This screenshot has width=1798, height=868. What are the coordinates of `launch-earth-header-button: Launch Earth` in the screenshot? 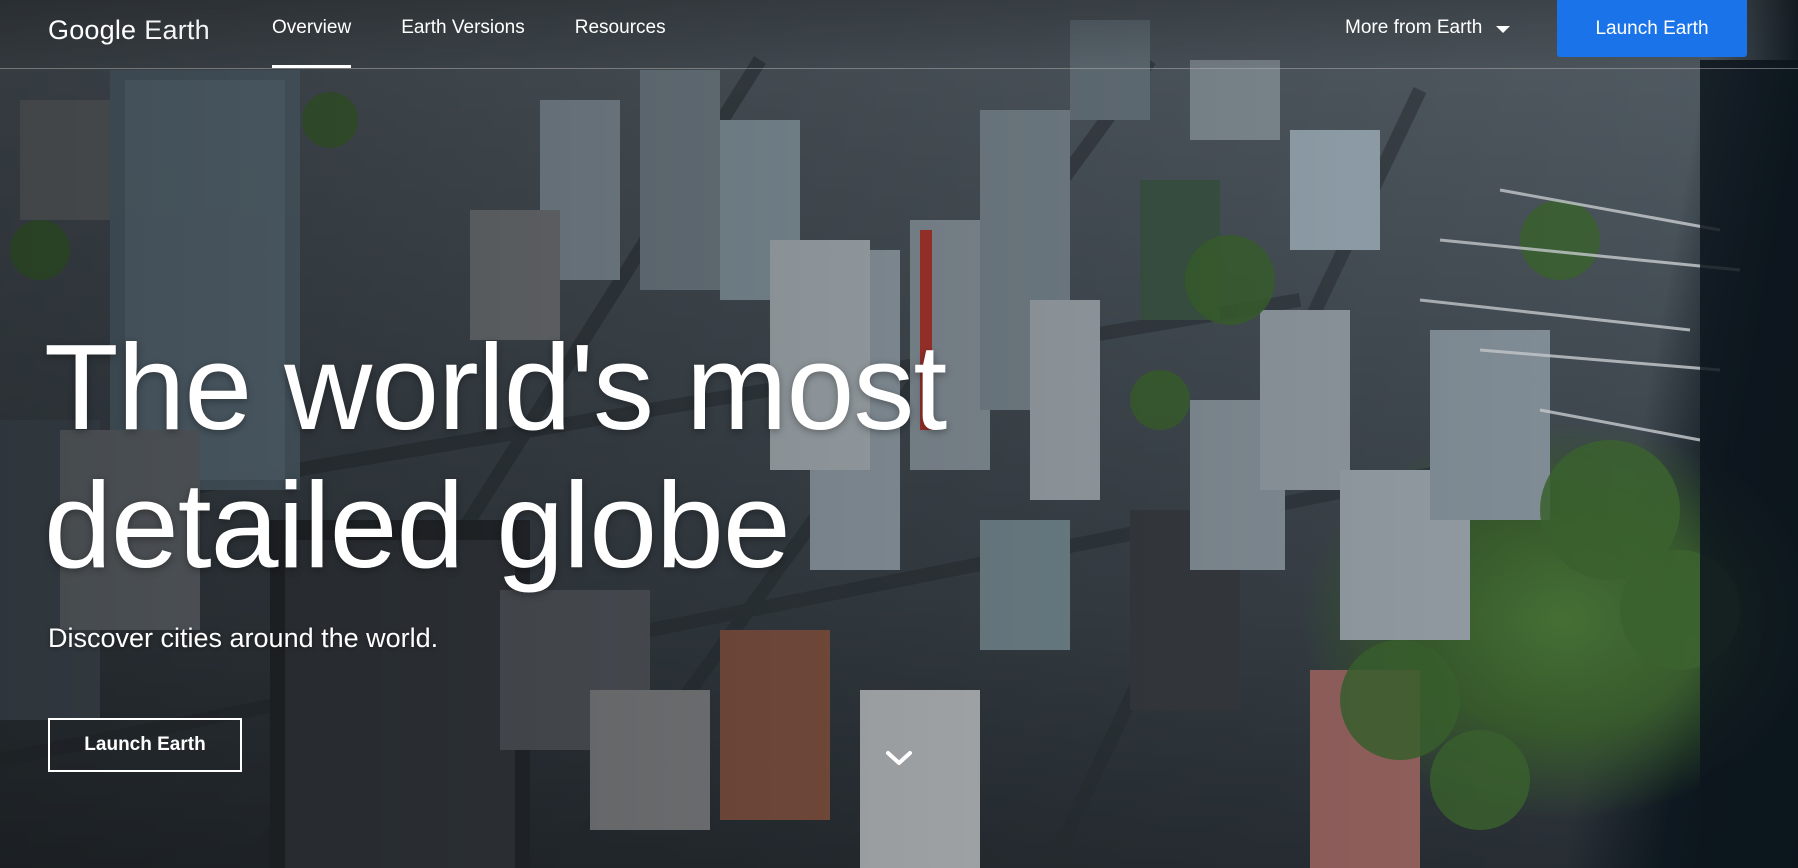 It's located at (1652, 28).